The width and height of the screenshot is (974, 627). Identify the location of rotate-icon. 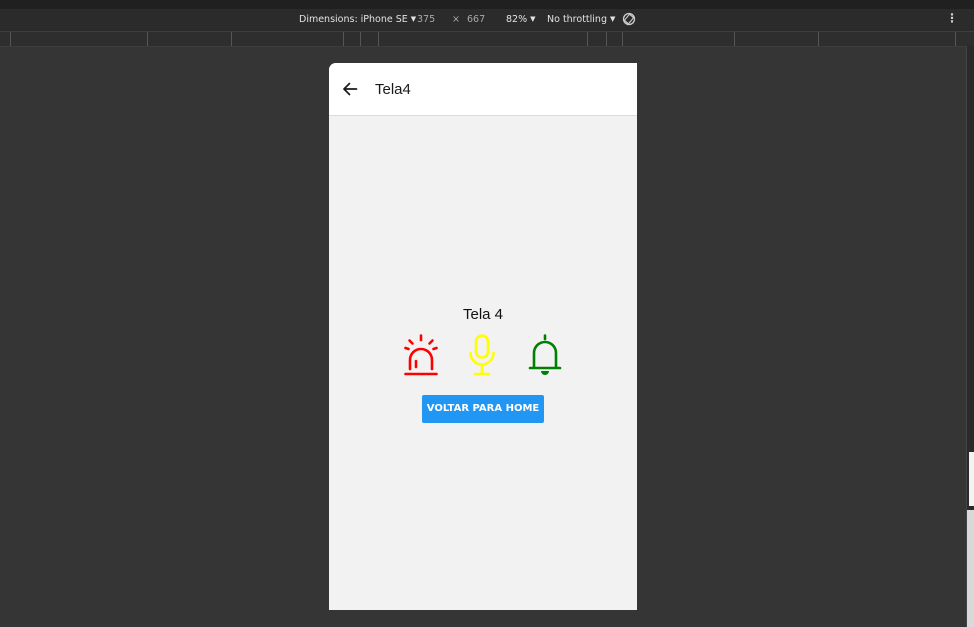
(629, 20).